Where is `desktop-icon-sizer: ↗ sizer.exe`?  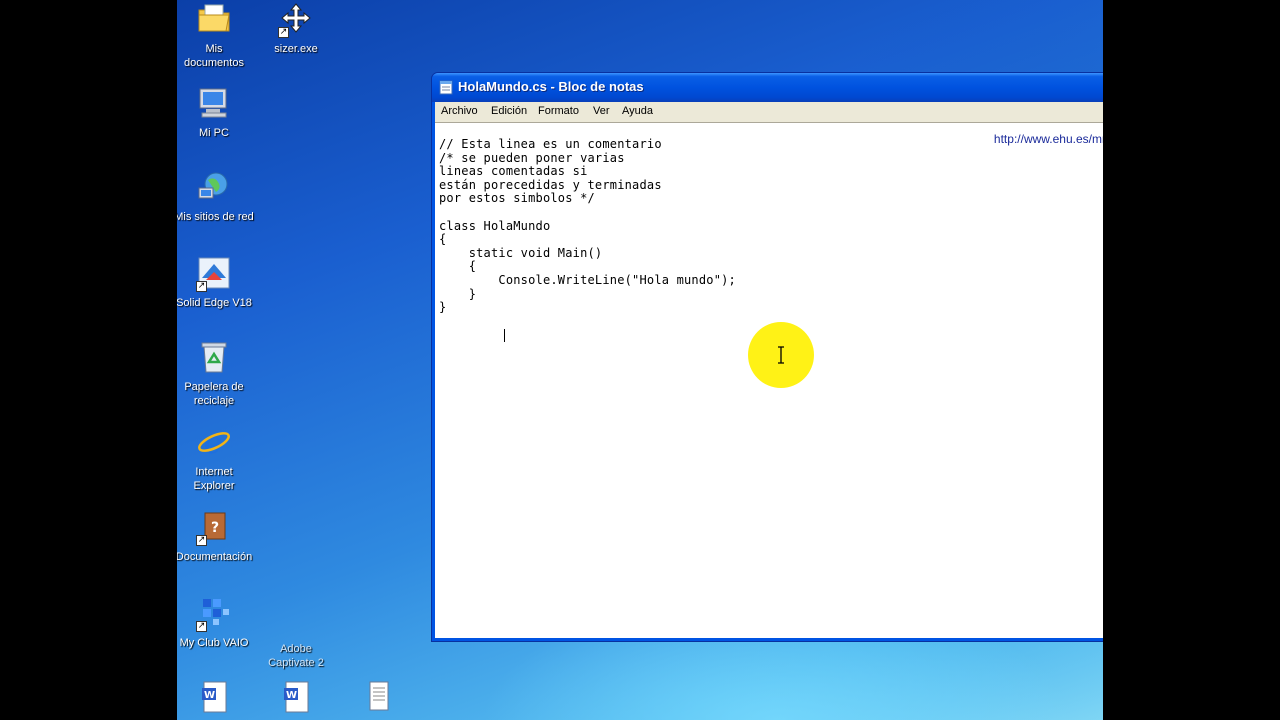
desktop-icon-sizer: ↗ sizer.exe is located at coordinates (296, 29).